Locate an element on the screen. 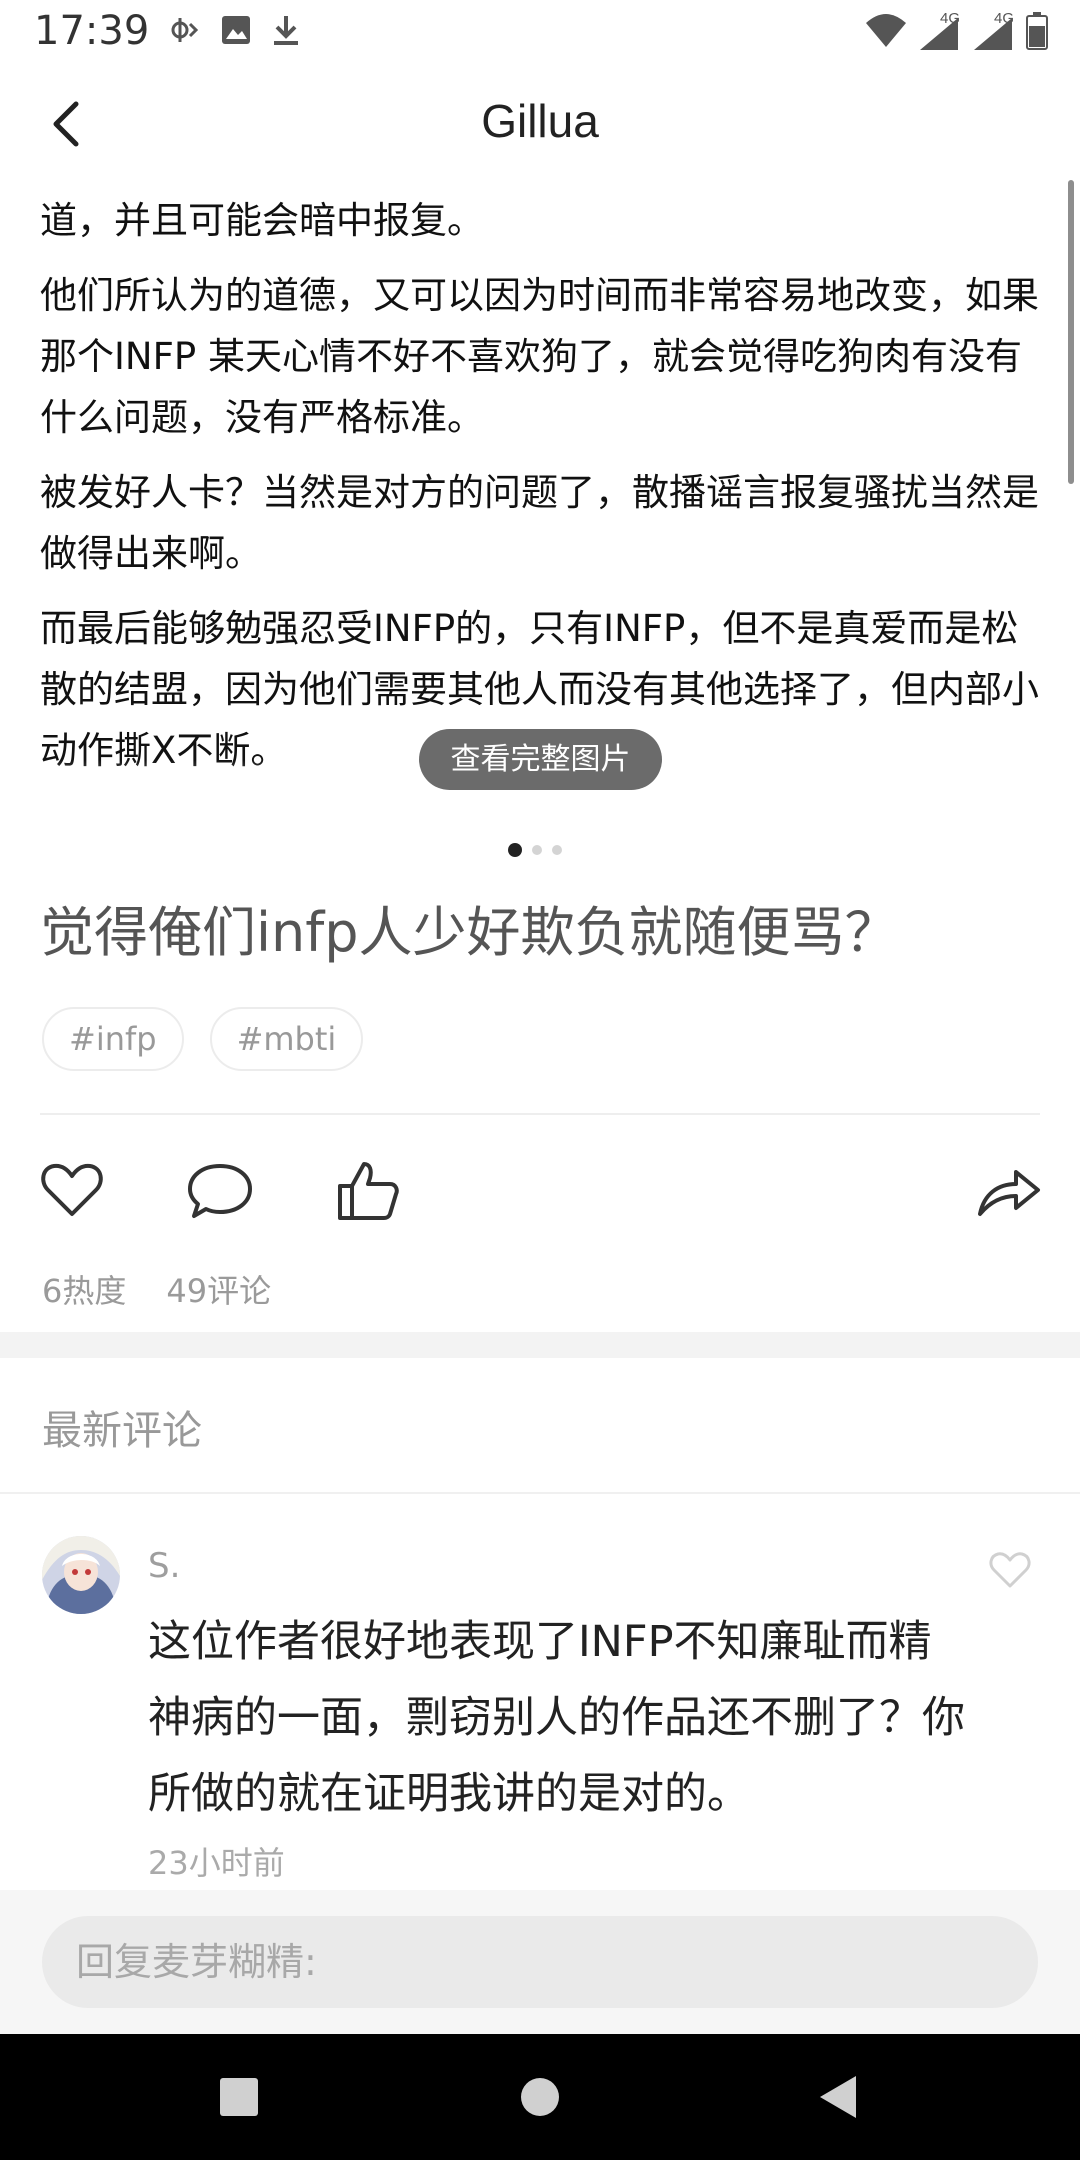 The image size is (1080, 2160). page-title: Gillua is located at coordinates (540, 121).